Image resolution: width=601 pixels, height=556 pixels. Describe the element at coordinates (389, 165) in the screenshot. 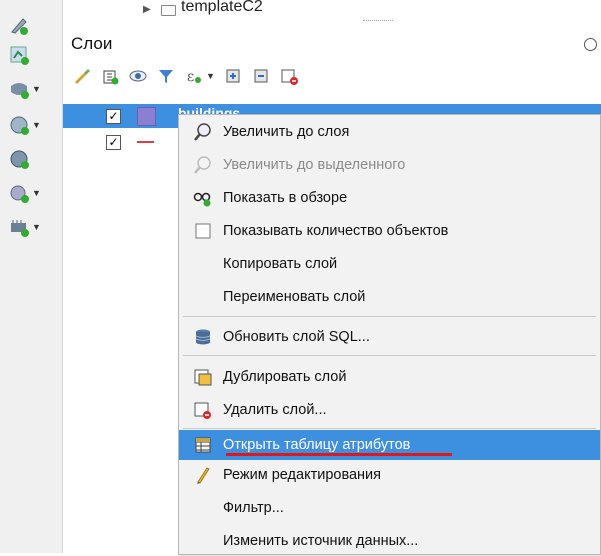

I see `menu-item-zoom-to-selection: Увеличить до выделенного` at that location.